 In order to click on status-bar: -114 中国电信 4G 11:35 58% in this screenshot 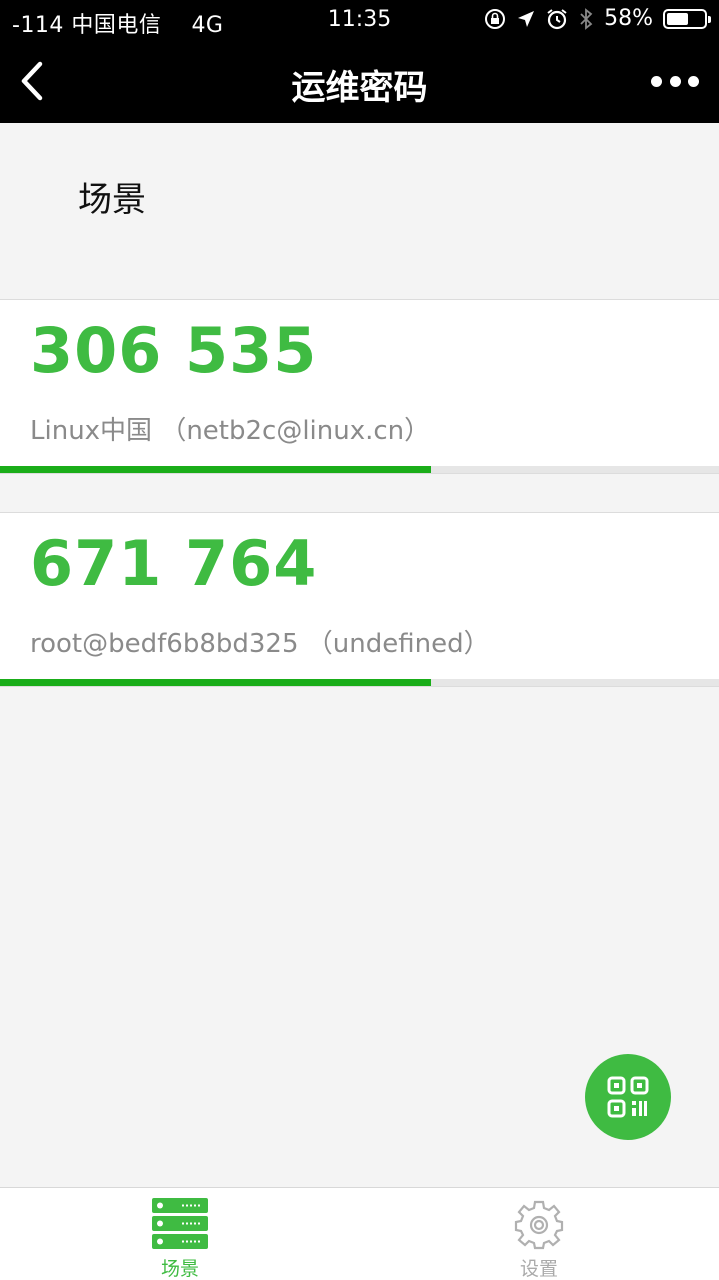, I will do `click(359, 20)`.